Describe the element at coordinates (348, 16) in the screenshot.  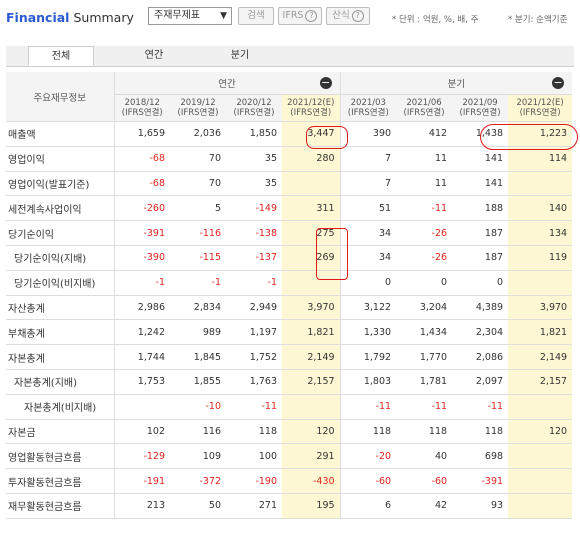
I see `formula-button: 산식?` at that location.